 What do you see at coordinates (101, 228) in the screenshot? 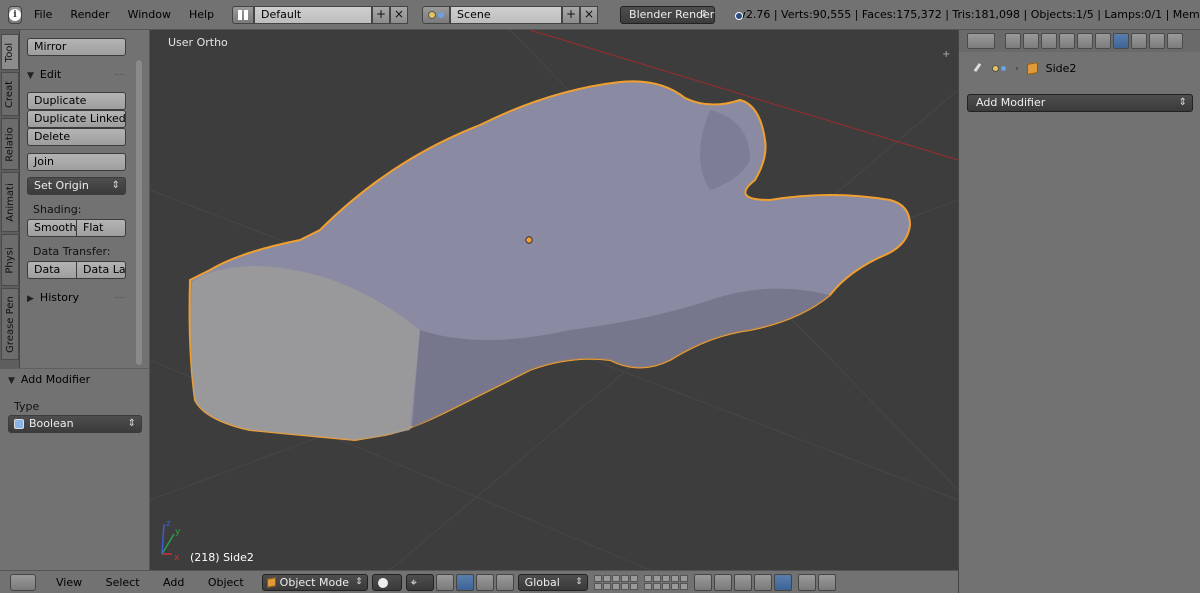
I see `flat-shading-button: Flat` at bounding box center [101, 228].